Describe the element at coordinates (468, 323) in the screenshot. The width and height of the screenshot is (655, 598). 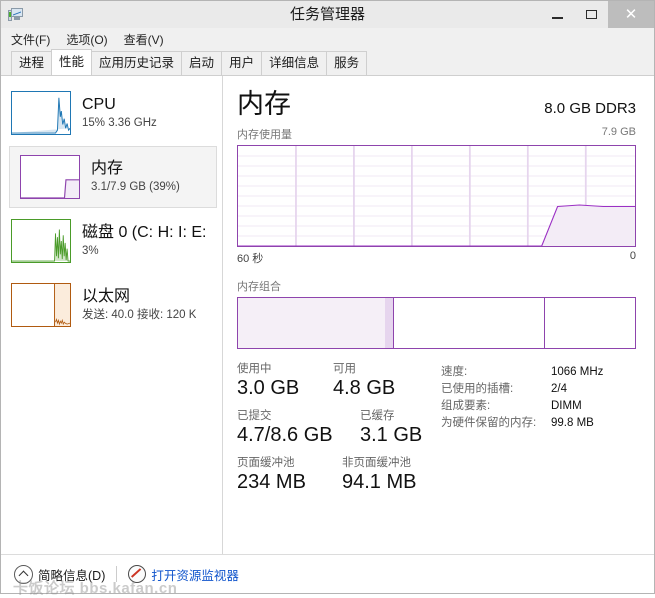
I see `composition-segment-standby` at that location.